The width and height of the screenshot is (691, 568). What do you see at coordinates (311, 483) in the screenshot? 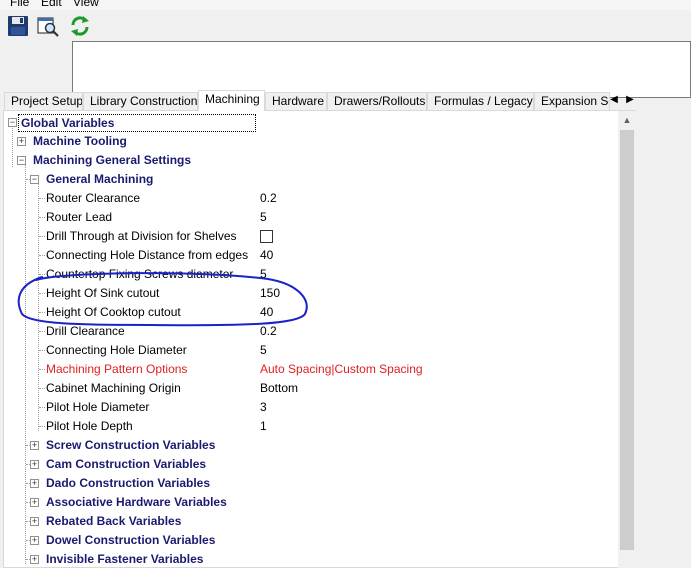
I see `tree-node-group: + Dado Construction Variables` at bounding box center [311, 483].